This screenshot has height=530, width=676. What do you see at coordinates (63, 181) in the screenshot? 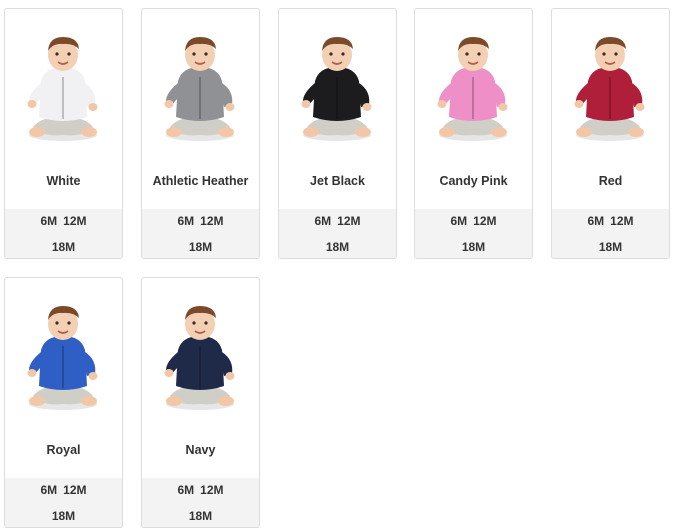
I see `color-name: White` at bounding box center [63, 181].